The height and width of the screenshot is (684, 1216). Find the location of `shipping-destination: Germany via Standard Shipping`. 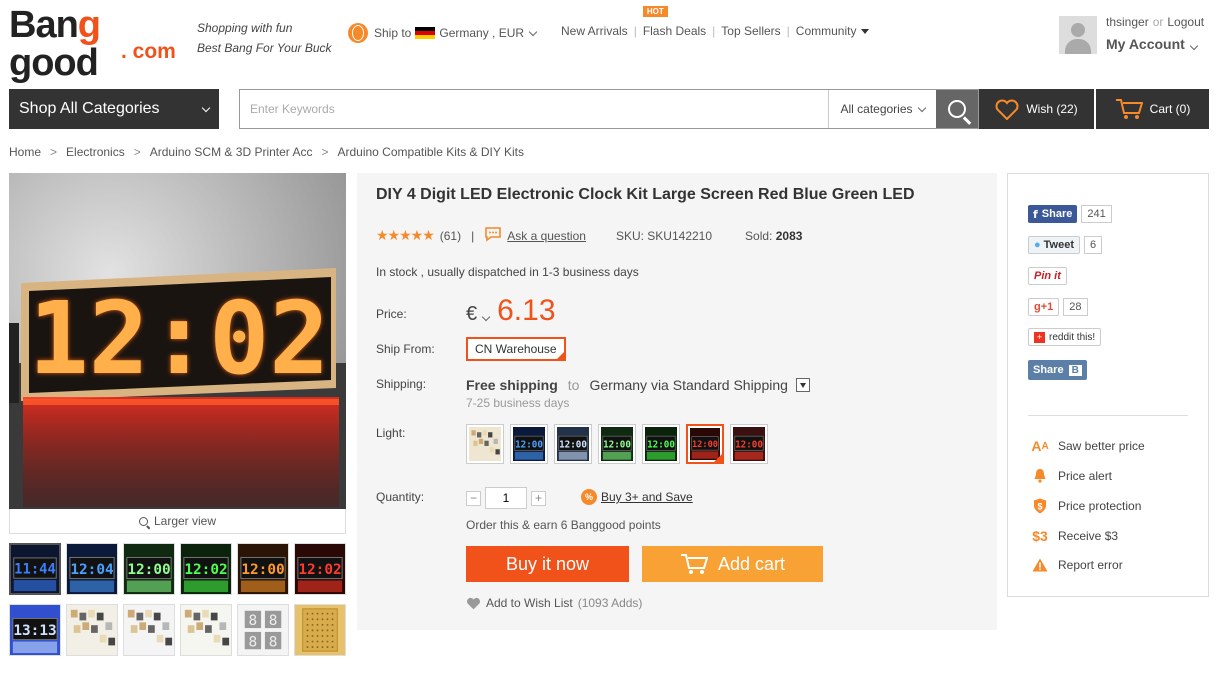

shipping-destination: Germany via Standard Shipping is located at coordinates (688, 385).